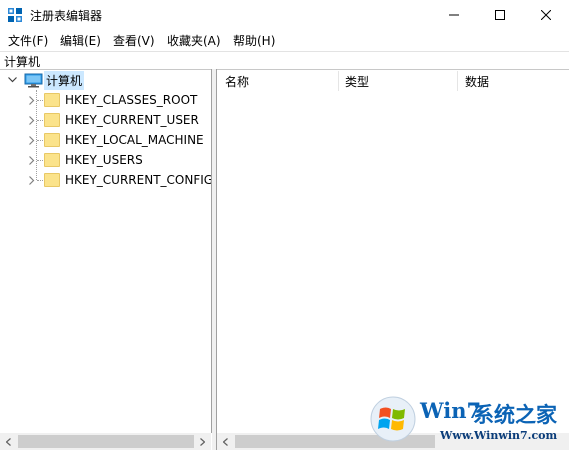  Describe the element at coordinates (12, 80) in the screenshot. I see `expand-arrow-icon` at that location.